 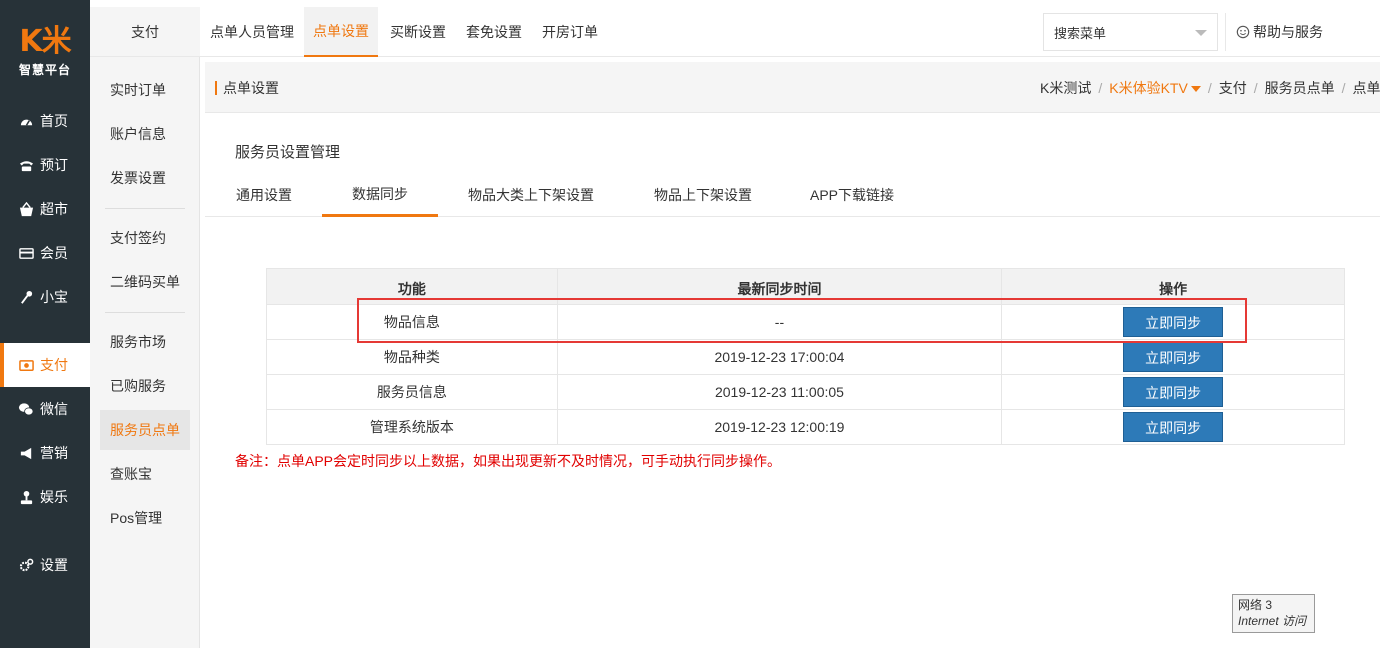 What do you see at coordinates (145, 386) in the screenshot?
I see `subnav-item-purchased: 已购服务` at bounding box center [145, 386].